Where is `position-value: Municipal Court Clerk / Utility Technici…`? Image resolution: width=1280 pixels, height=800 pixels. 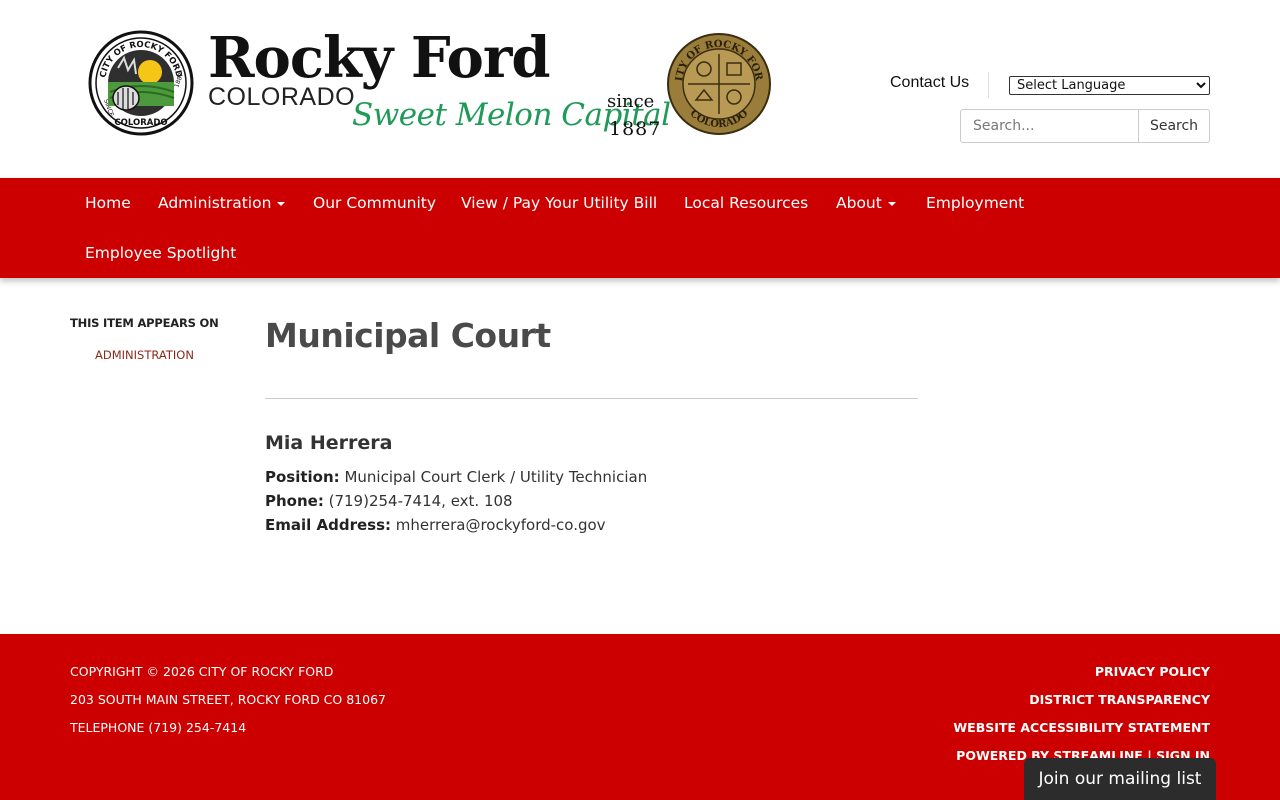 position-value: Municipal Court Clerk / Utility Technici… is located at coordinates (496, 477).